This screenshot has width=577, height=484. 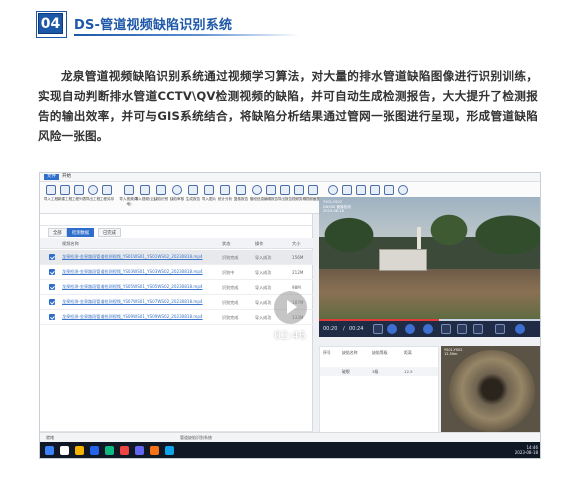 What do you see at coordinates (462, 329) in the screenshot?
I see `record-icon` at bounding box center [462, 329].